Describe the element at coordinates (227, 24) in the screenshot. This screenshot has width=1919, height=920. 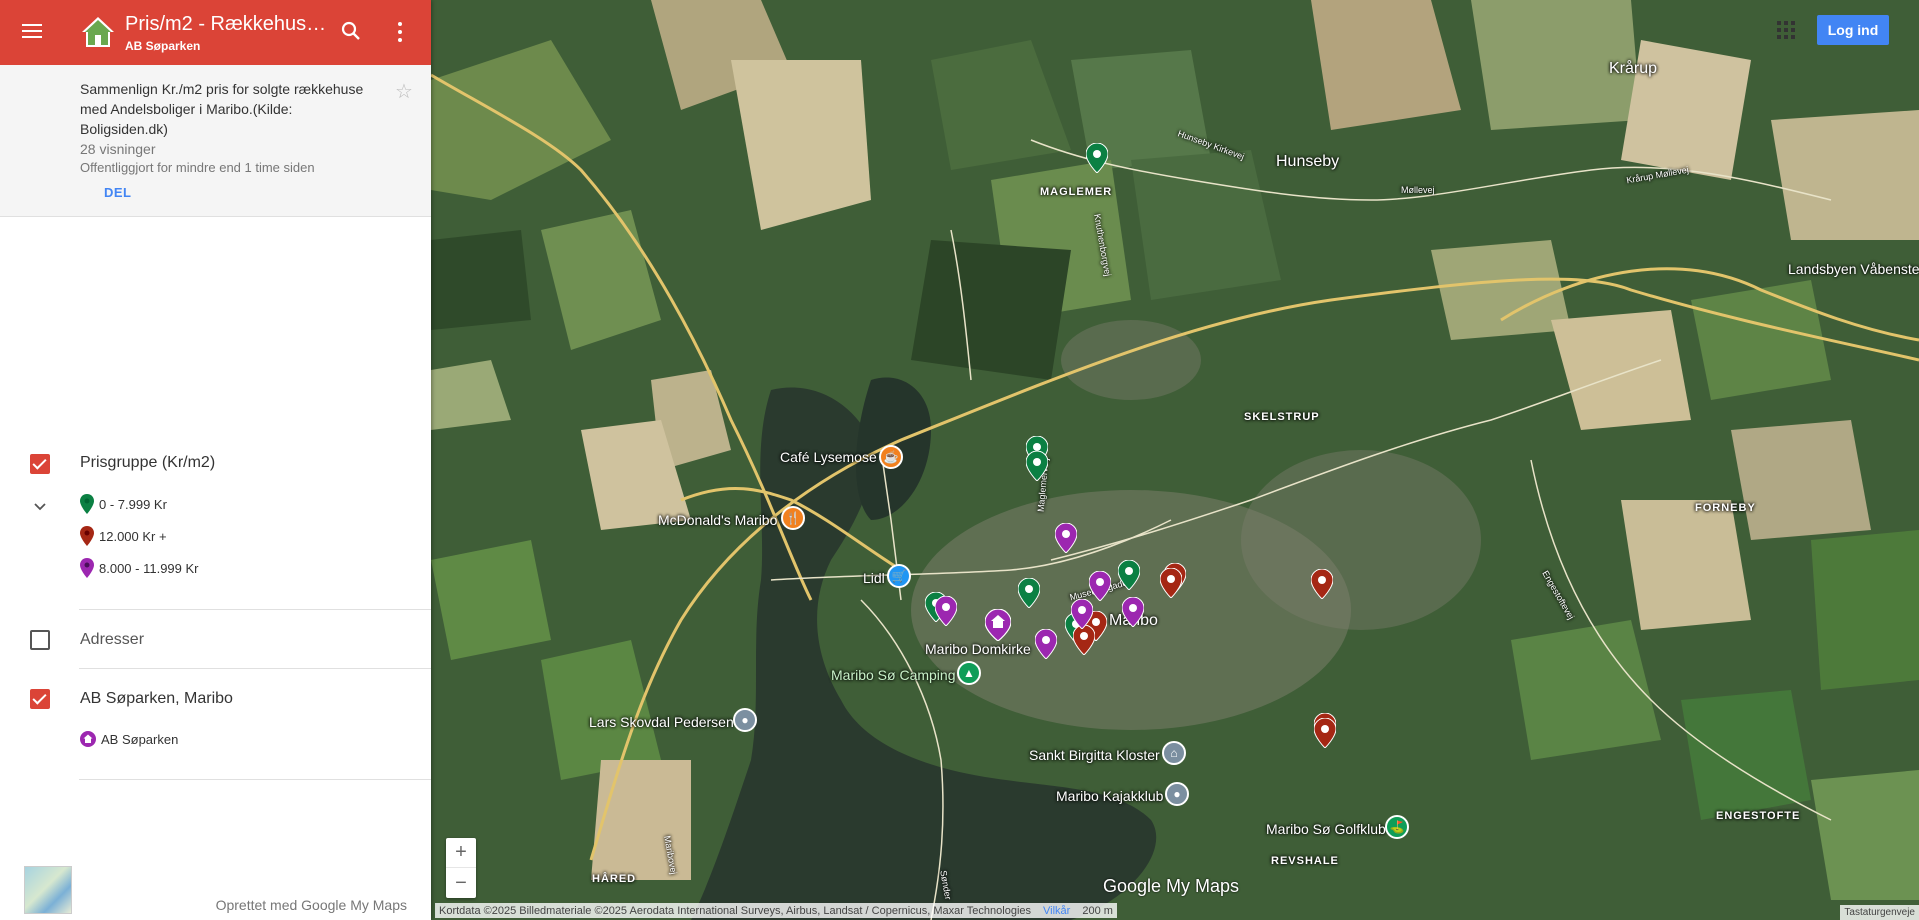
I see `map-title: Pris/m2 - Rækkehuse i Maribo` at that location.